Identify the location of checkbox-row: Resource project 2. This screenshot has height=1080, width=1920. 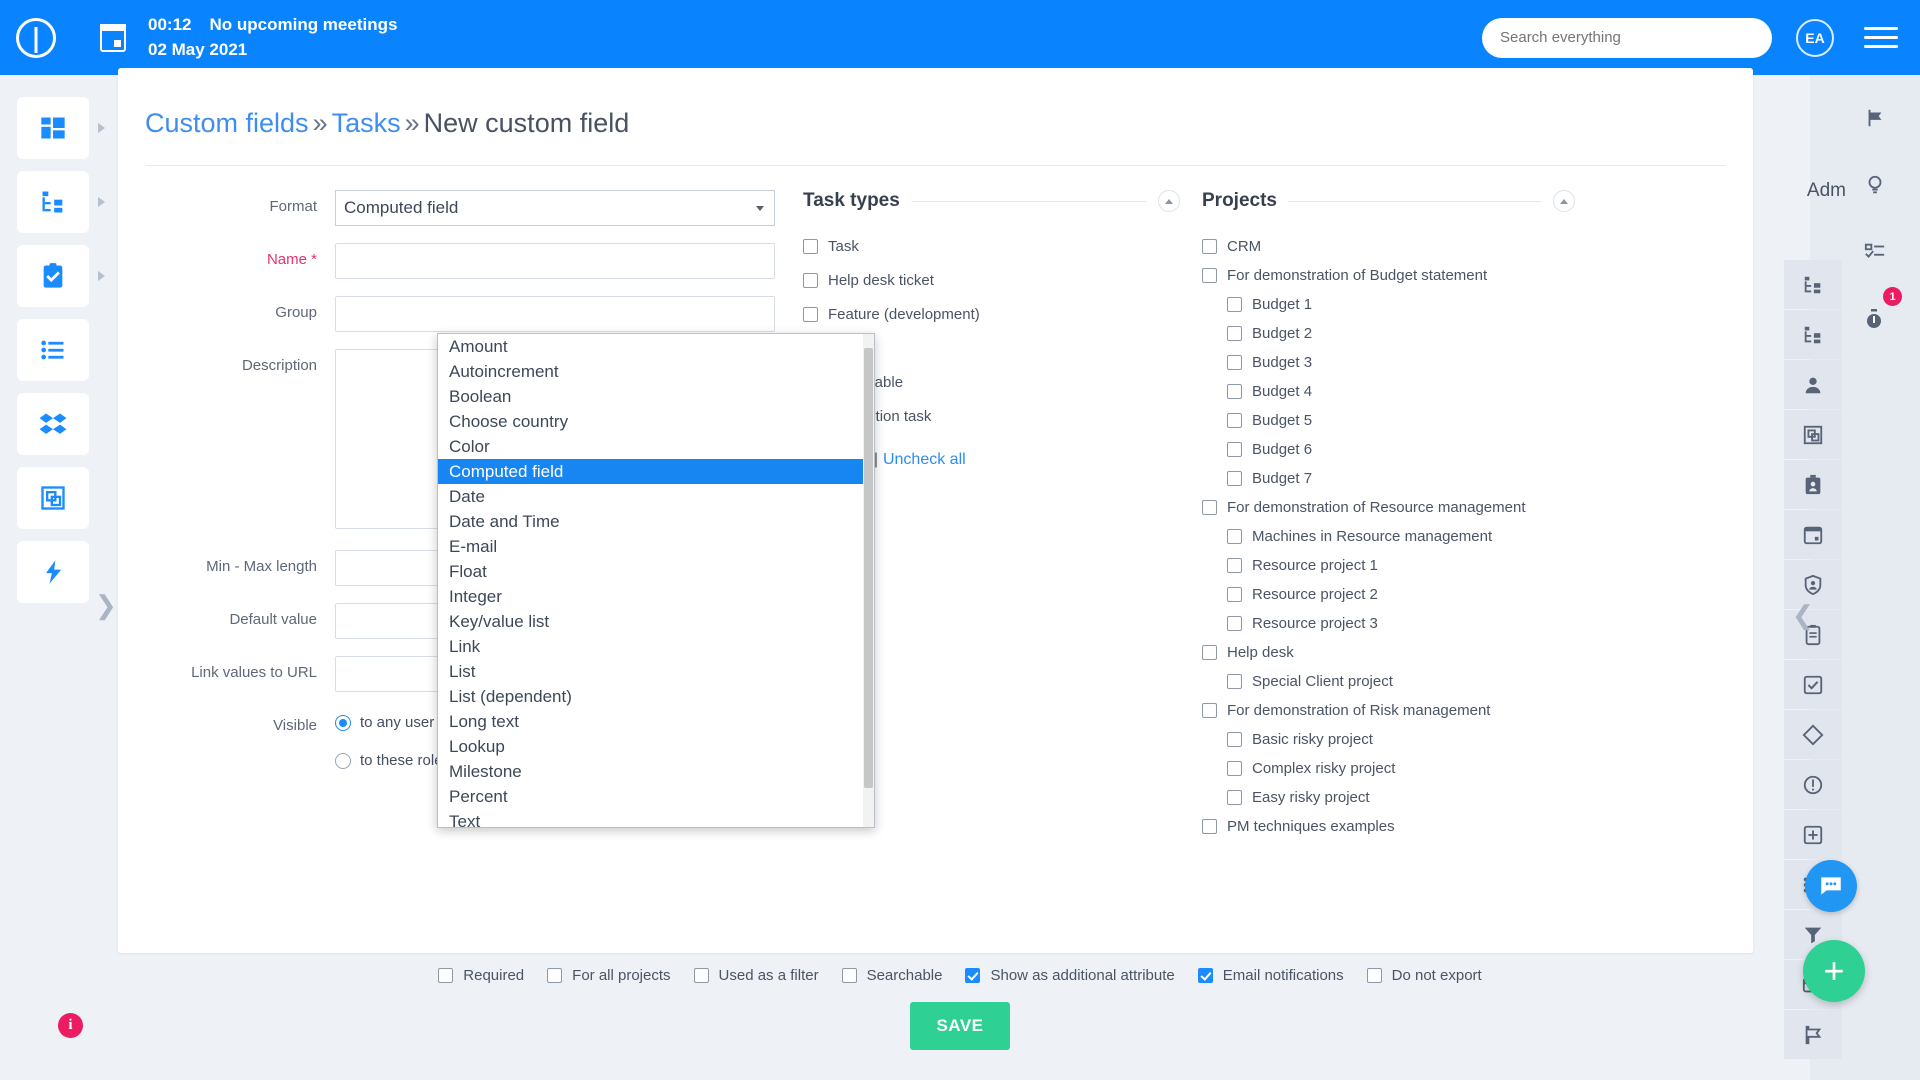
(1388, 594).